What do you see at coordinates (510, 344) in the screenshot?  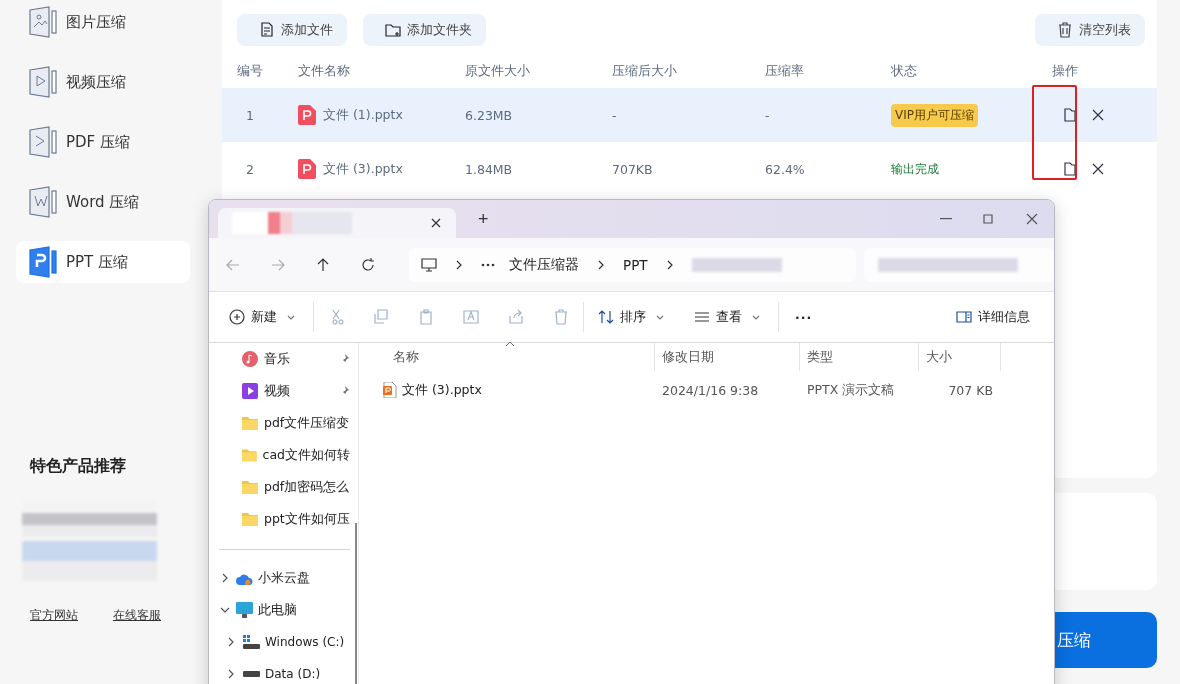 I see `sort-caret-icon` at bounding box center [510, 344].